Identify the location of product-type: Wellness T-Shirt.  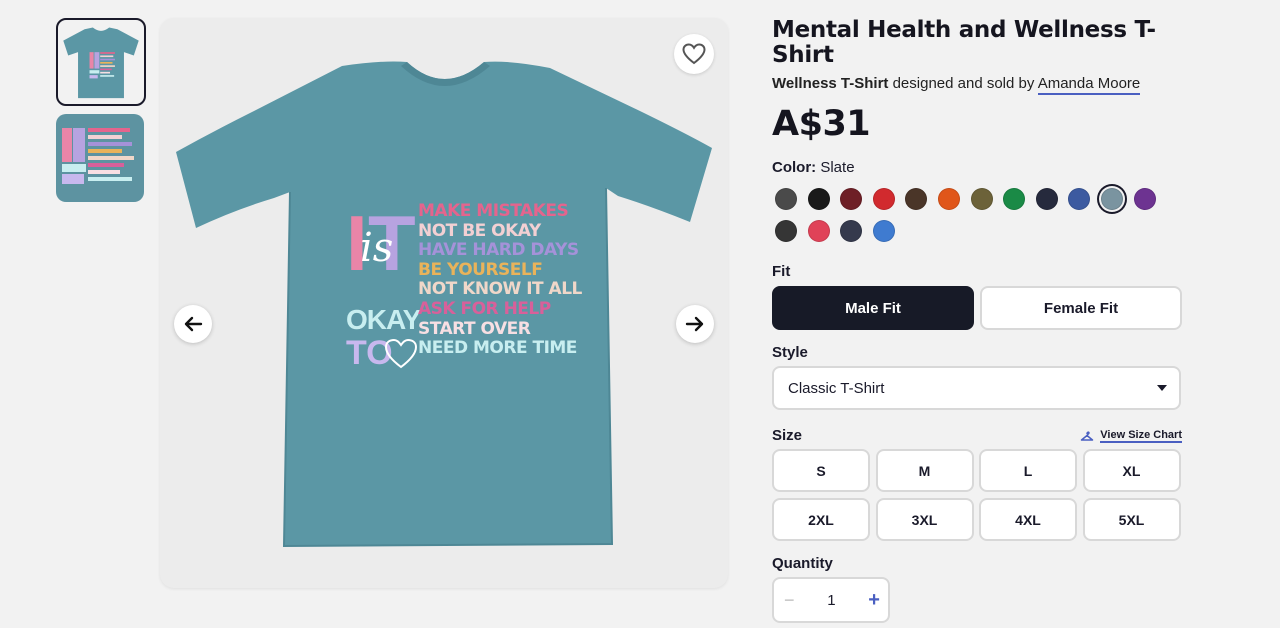
(830, 83).